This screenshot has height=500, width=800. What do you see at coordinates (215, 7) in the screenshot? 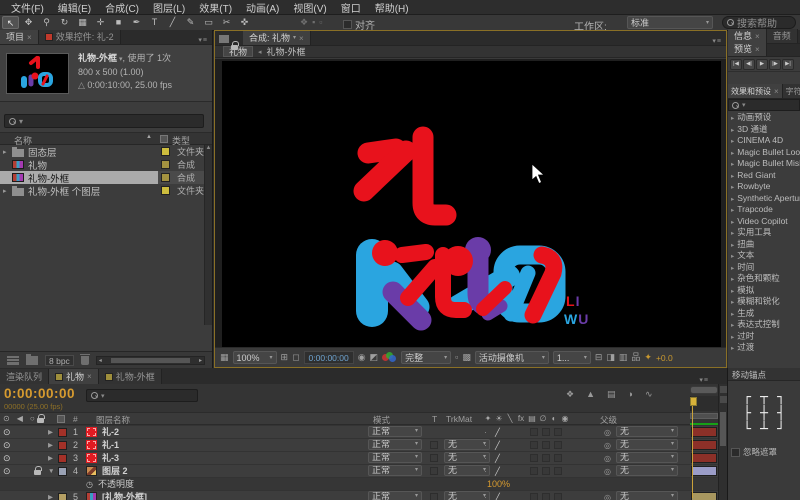
I see `menu-item: 效果(T)` at bounding box center [215, 7].